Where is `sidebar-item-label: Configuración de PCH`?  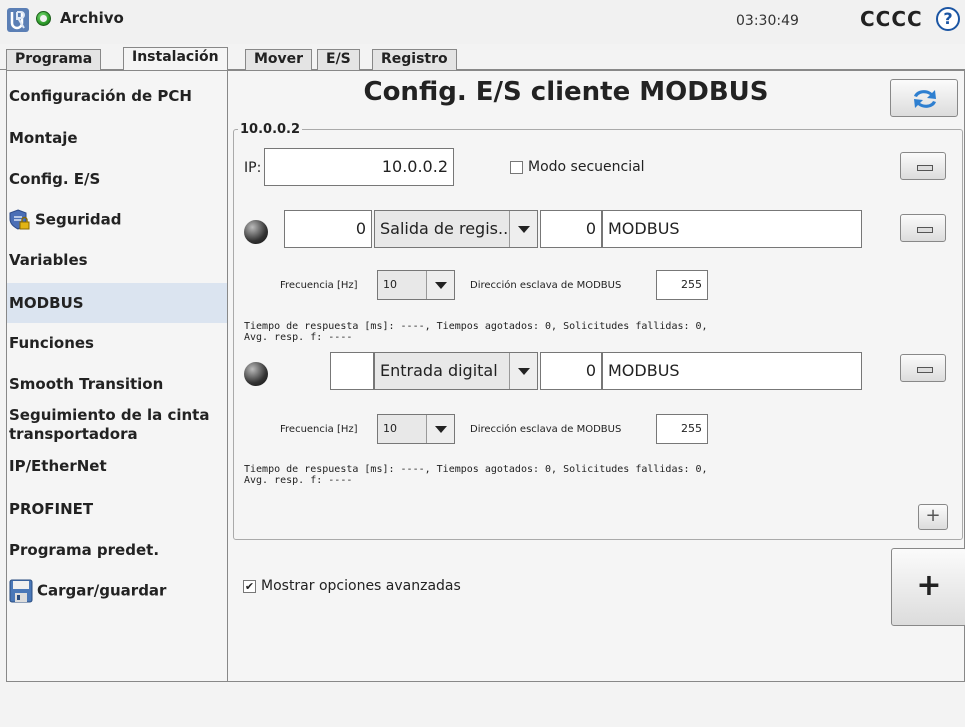 sidebar-item-label: Configuración de PCH is located at coordinates (100, 96).